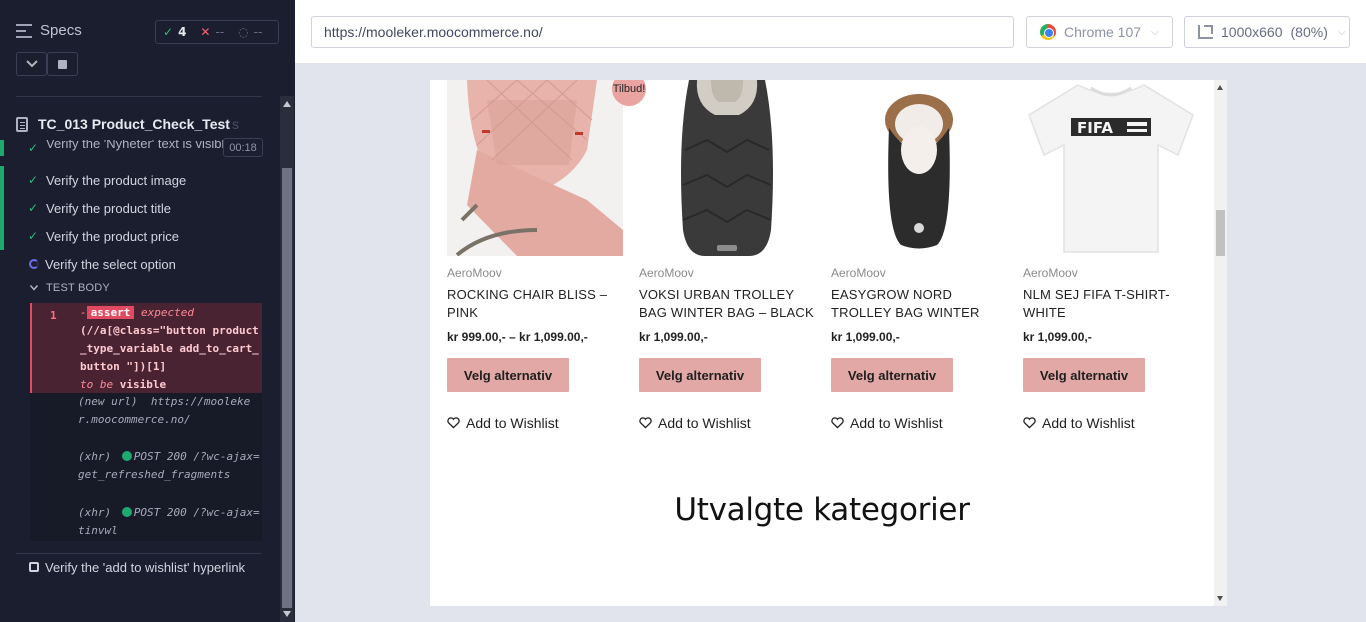 The height and width of the screenshot is (622, 1366). What do you see at coordinates (53, 315) in the screenshot?
I see `command-number: 1` at bounding box center [53, 315].